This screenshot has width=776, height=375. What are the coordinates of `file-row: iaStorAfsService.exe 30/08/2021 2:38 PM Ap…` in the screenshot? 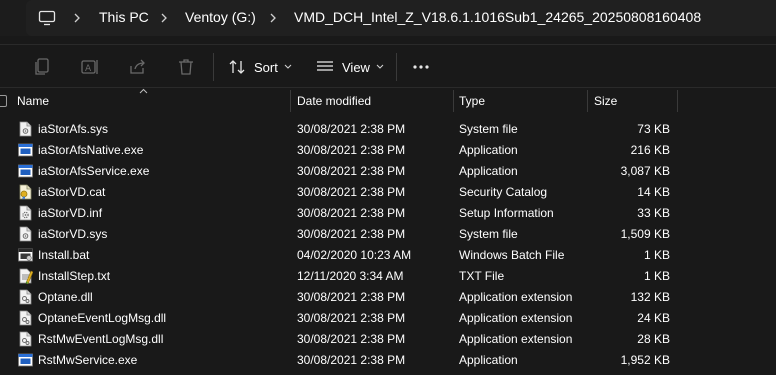 It's located at (388, 171).